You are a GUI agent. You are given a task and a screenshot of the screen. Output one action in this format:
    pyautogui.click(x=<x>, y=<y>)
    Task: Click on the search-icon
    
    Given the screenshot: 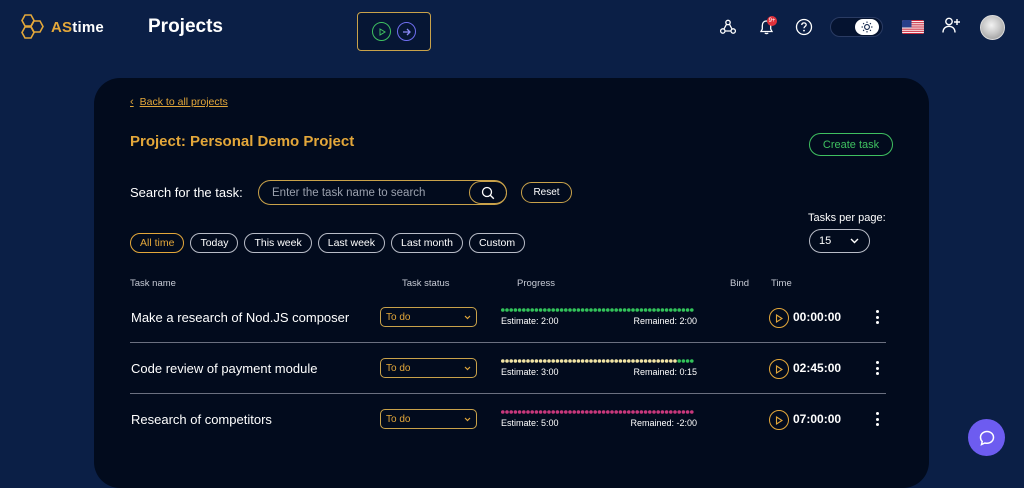 What is the action you would take?
    pyautogui.click(x=488, y=192)
    